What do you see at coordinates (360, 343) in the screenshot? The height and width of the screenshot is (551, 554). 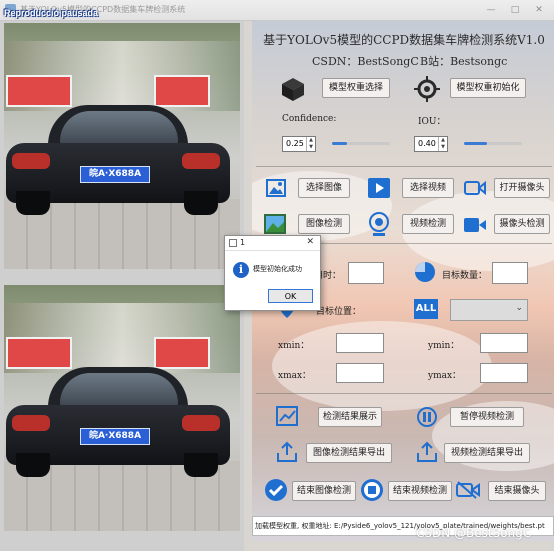 I see `xmin-value-box` at bounding box center [360, 343].